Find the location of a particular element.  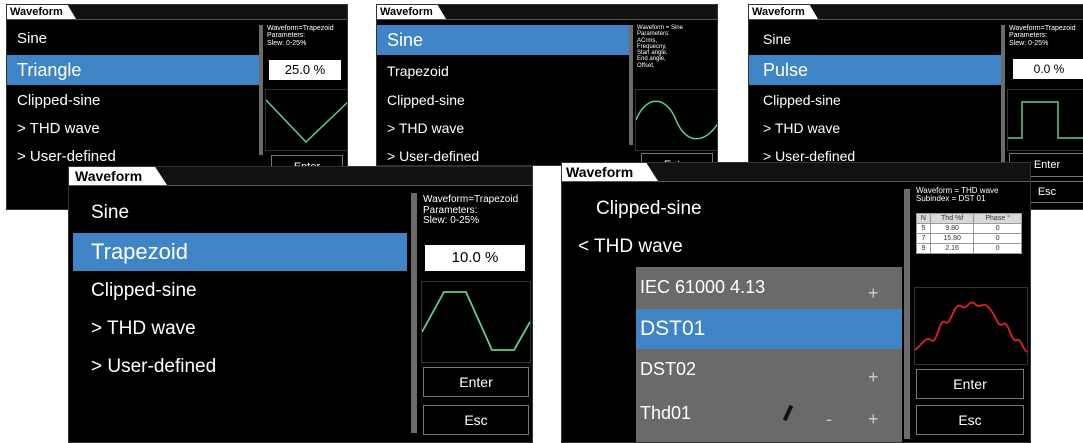

thd-submenu: IEC 61000 4.13 + DST01 DST02 + Thd01 - + is located at coordinates (769, 354).